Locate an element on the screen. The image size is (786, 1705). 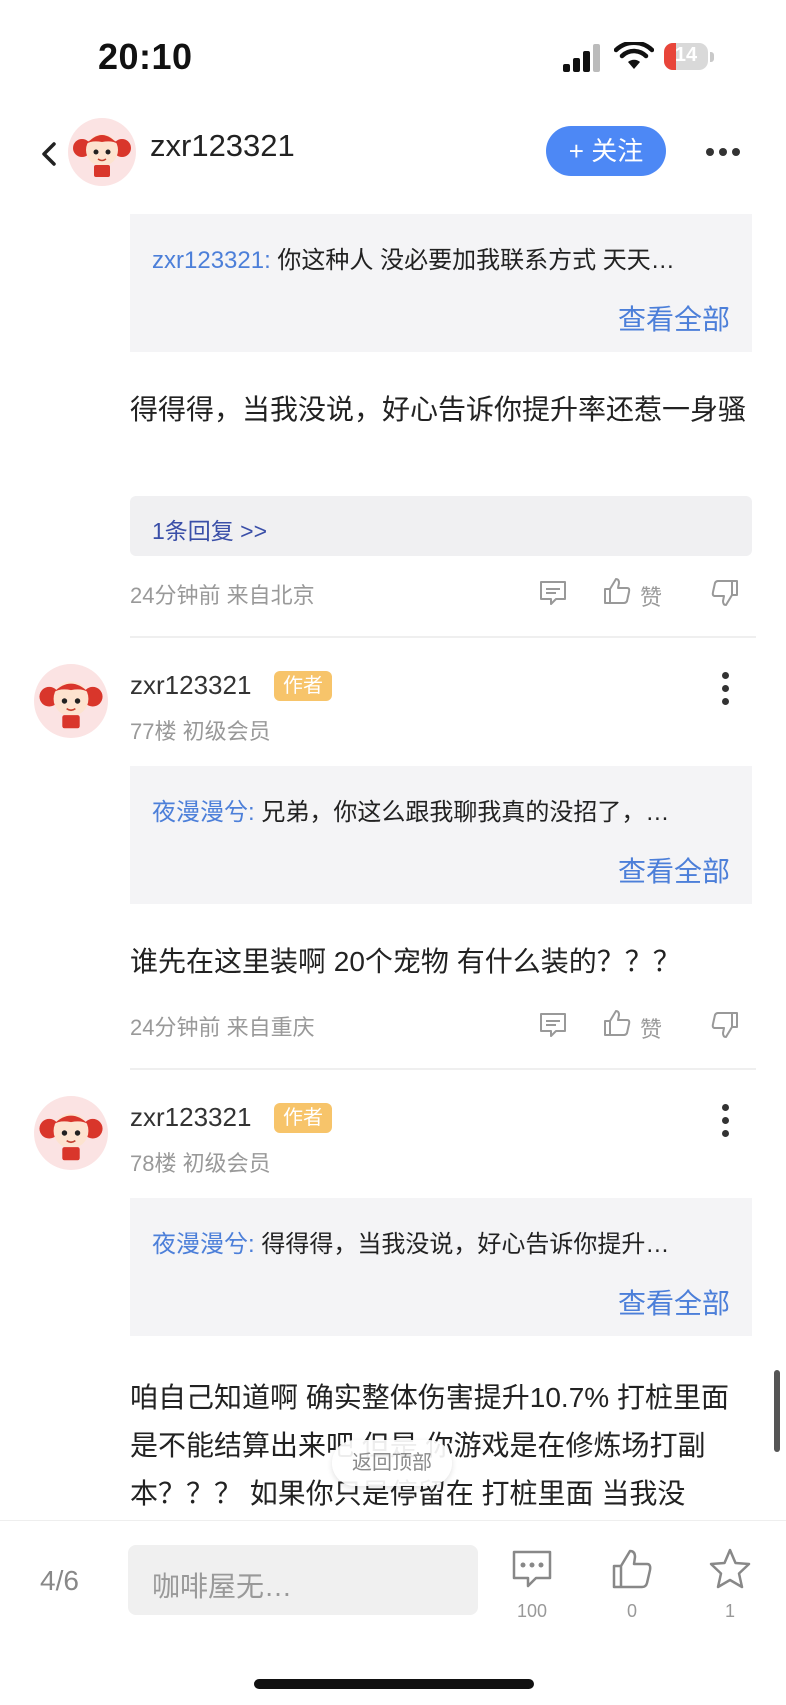
quoted-reply-box: 夜漫漫兮: 得得得，当我没说，好心告诉你提升… 查看全部 is located at coordinates (441, 1267).